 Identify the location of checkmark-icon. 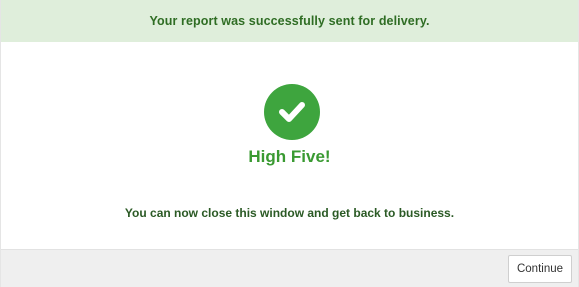
(292, 112).